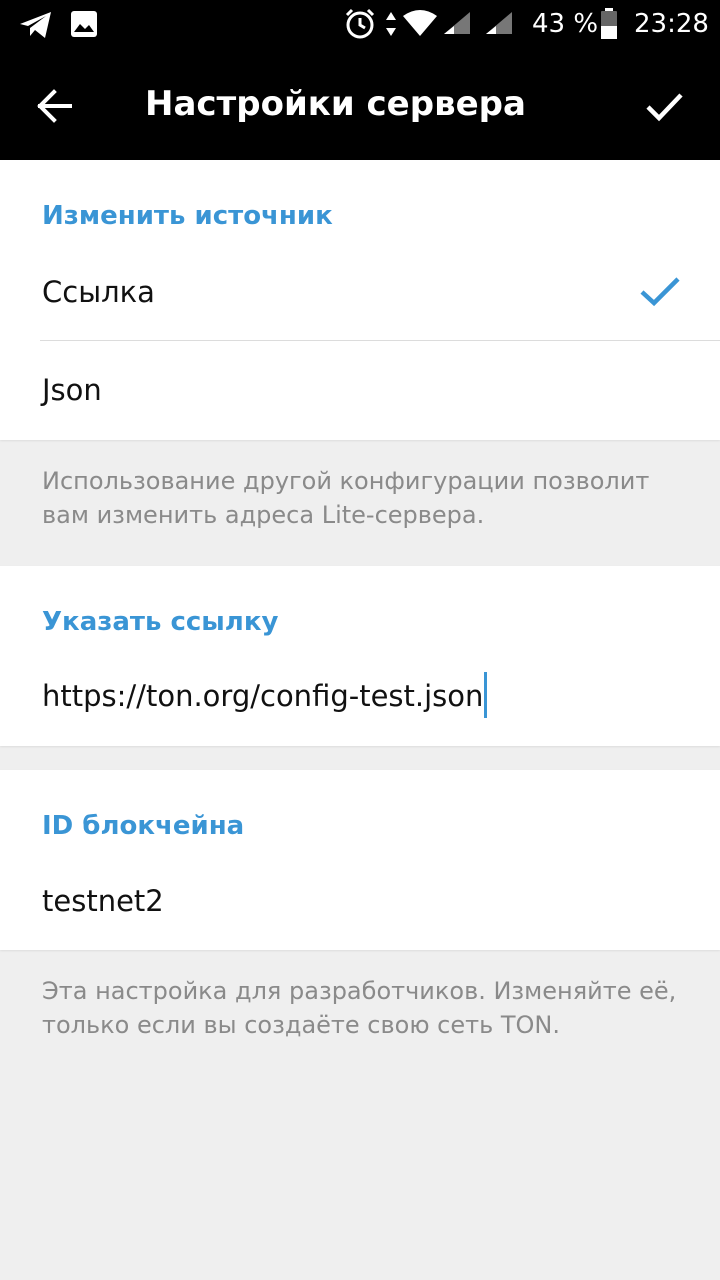  Describe the element at coordinates (335, 104) in the screenshot. I see `page-title: Настройки сервера` at that location.